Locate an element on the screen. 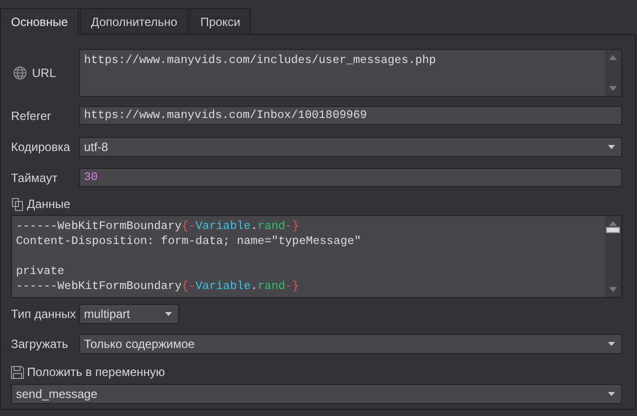 Image resolution: width=637 pixels, height=416 pixels. scroll-up-icon is located at coordinates (613, 57).